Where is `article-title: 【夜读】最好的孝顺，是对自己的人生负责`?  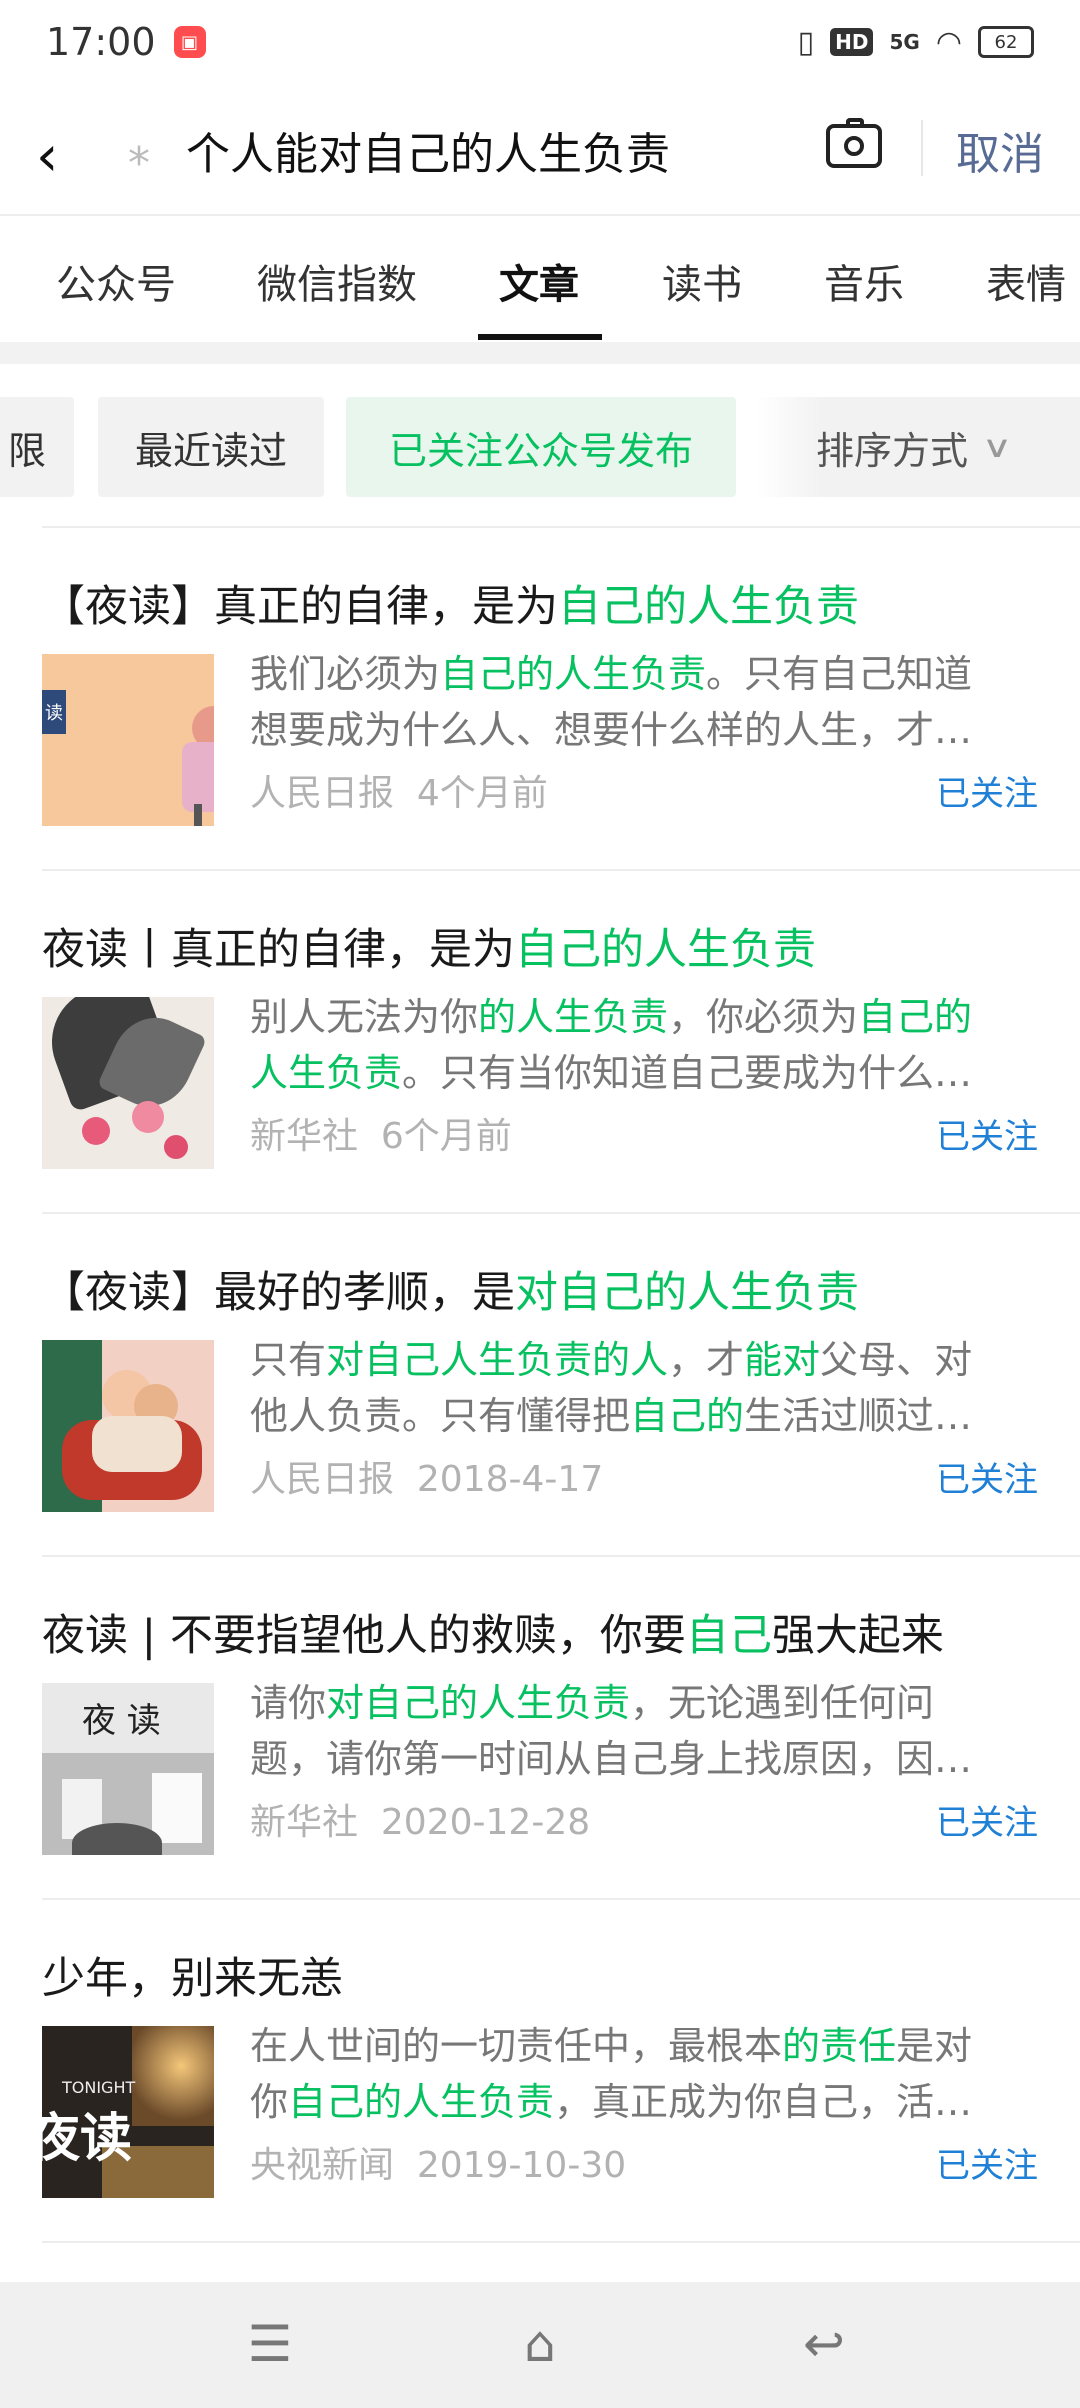
article-title: 【夜读】最好的孝顺，是对自己的人生负责 is located at coordinates (450, 1289).